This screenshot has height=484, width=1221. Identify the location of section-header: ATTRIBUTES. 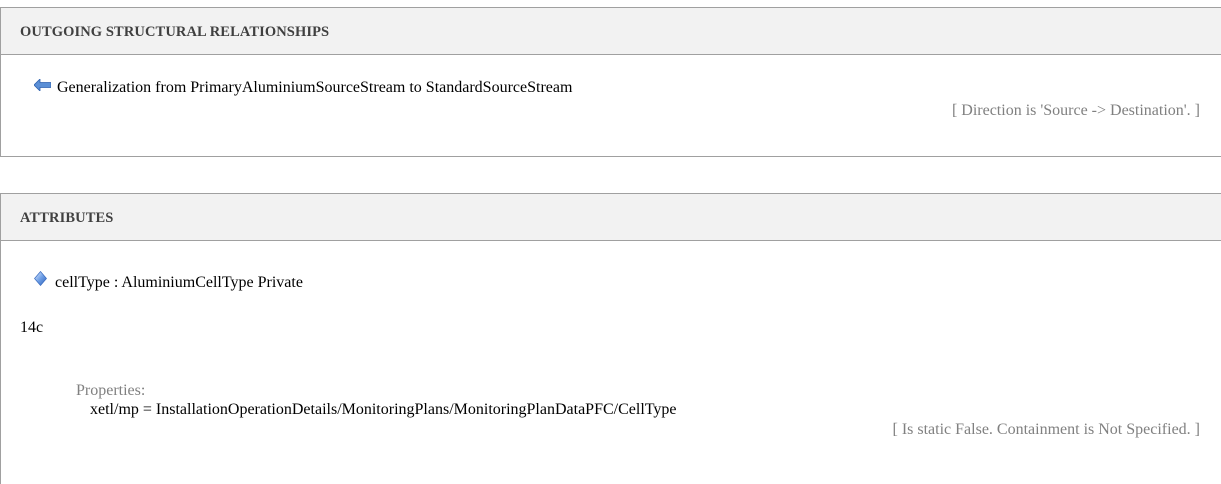
(611, 217).